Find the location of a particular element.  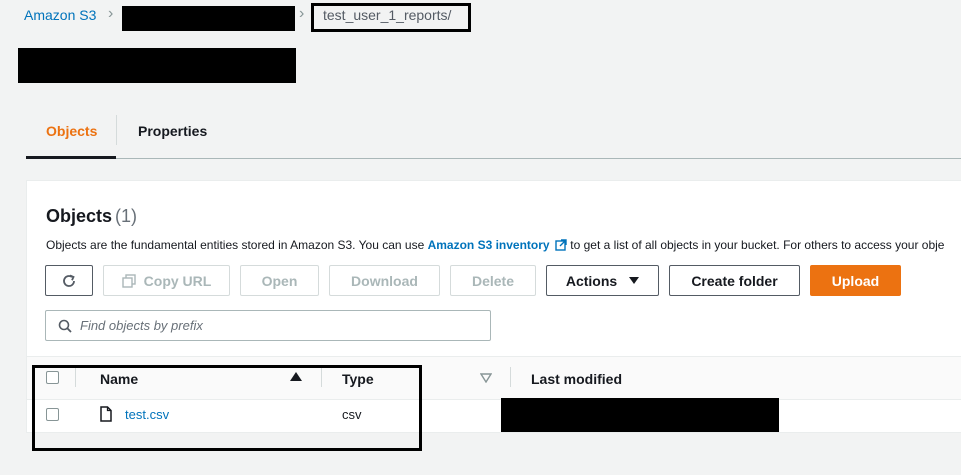

tabs-baseline is located at coordinates (493, 158).